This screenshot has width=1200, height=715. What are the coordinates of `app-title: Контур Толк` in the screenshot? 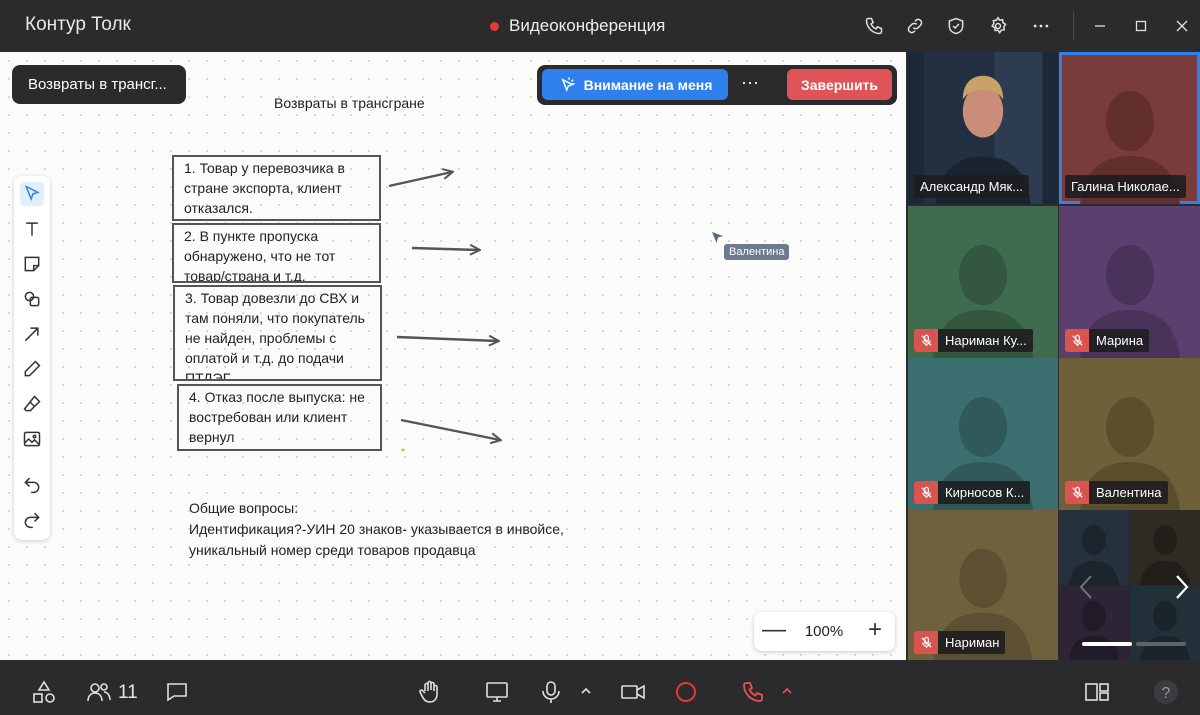 It's located at (78, 24).